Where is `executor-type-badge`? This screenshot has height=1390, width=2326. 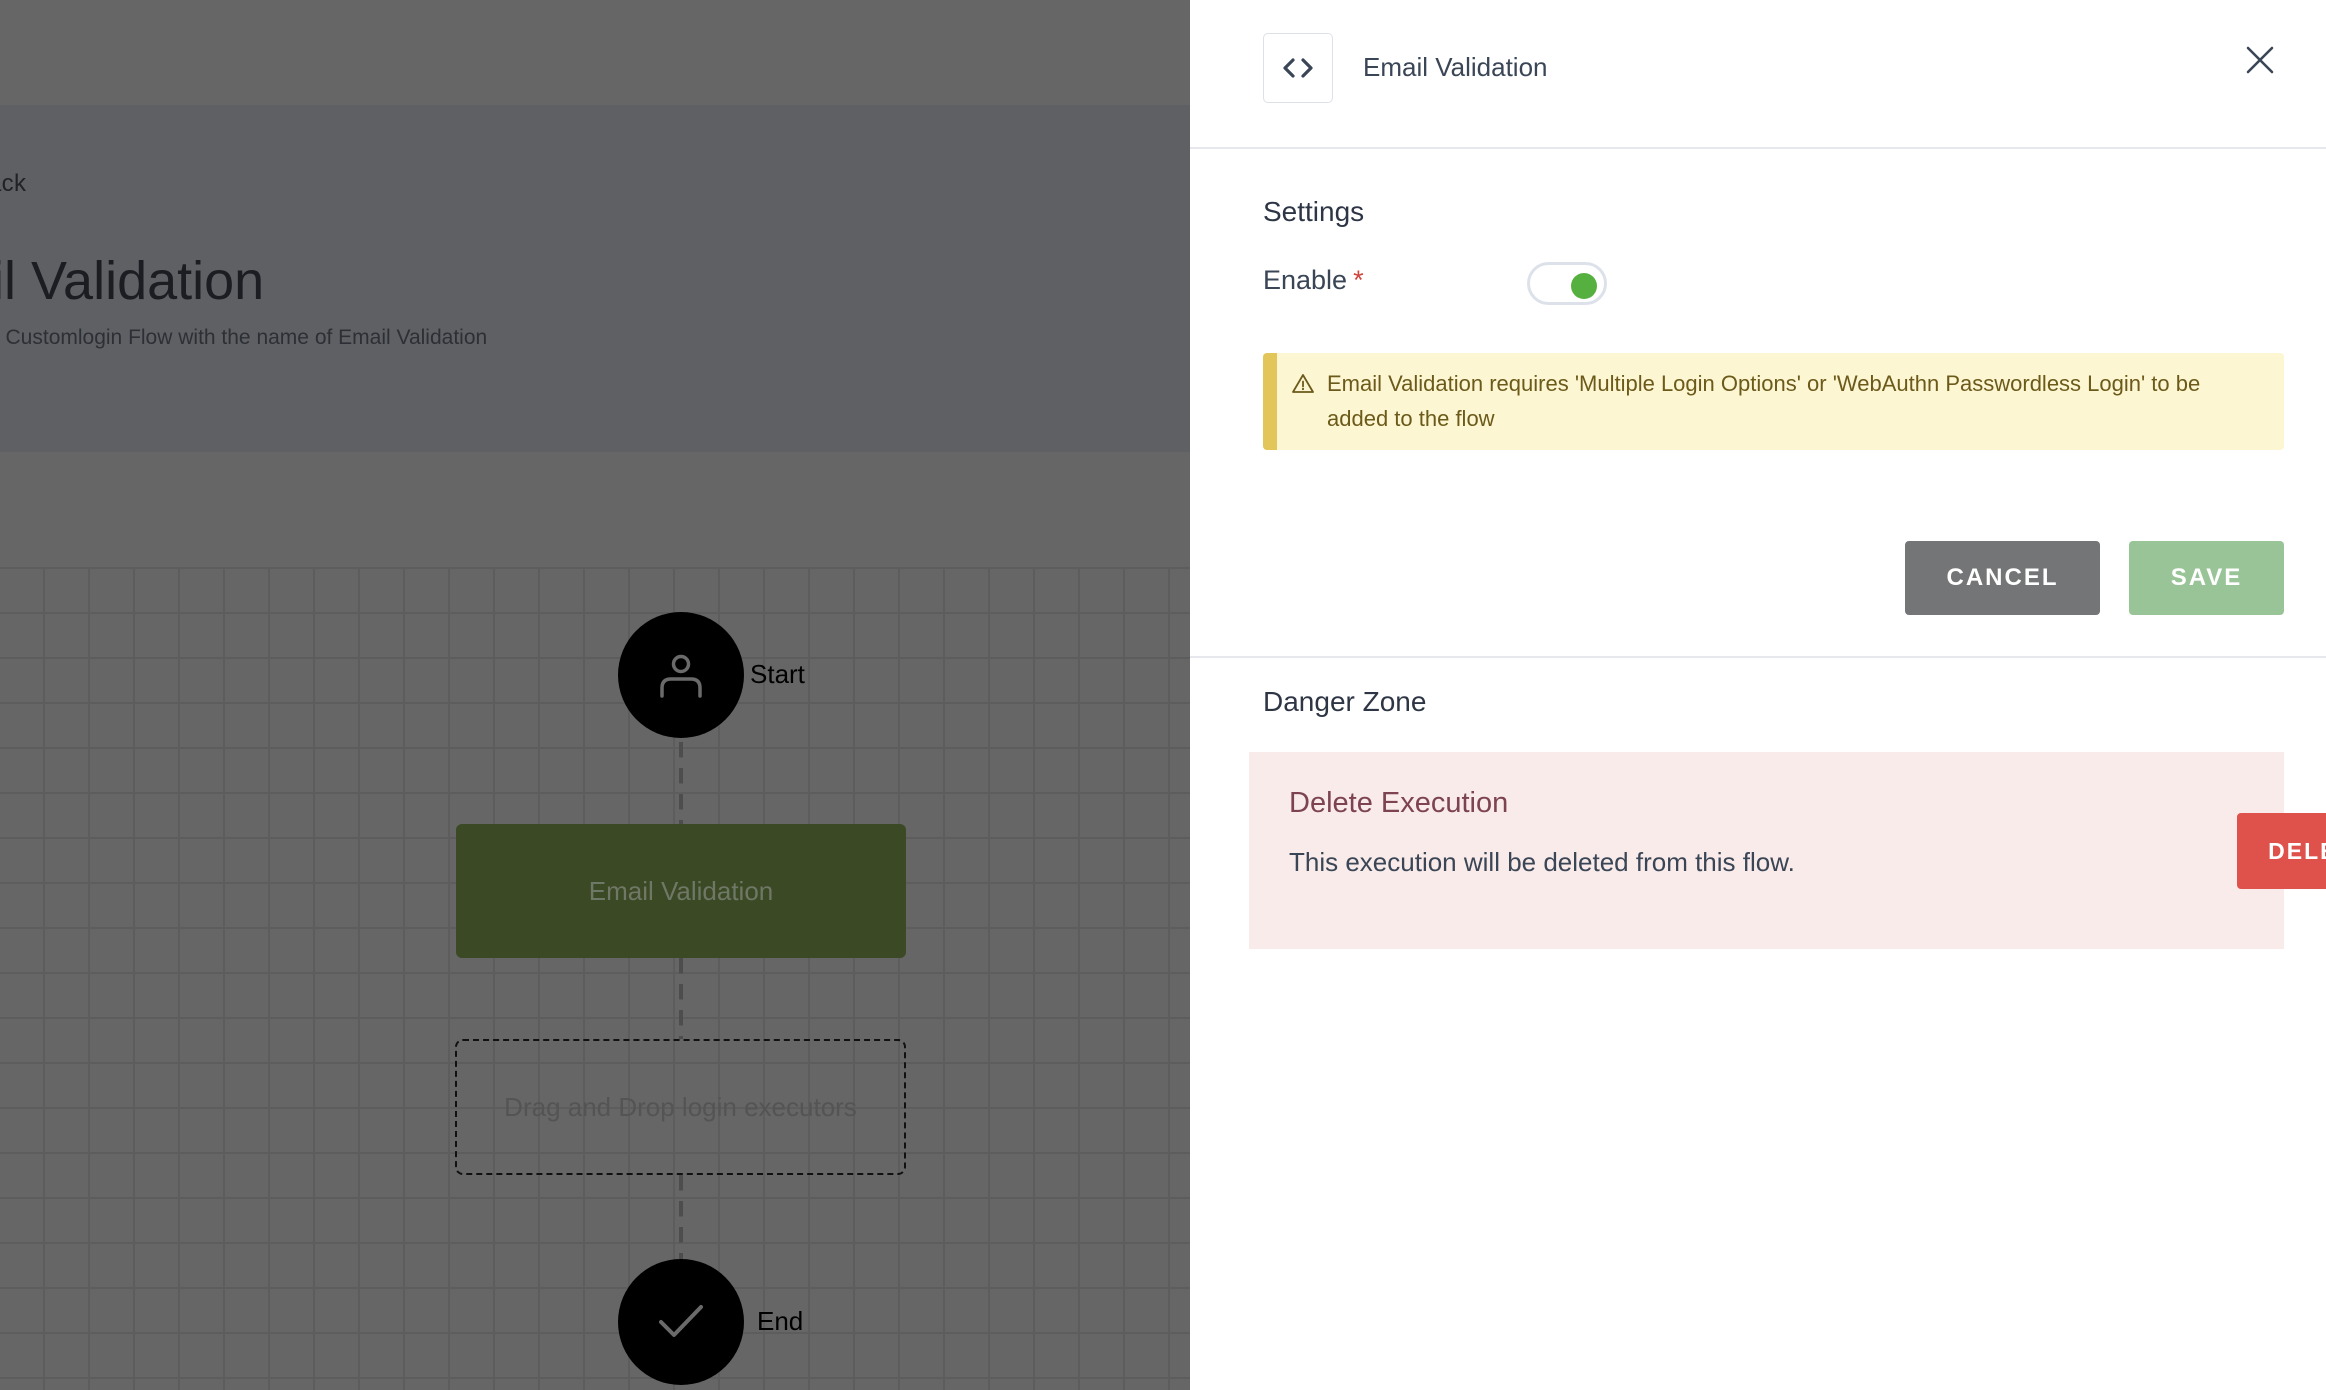
executor-type-badge is located at coordinates (1298, 68).